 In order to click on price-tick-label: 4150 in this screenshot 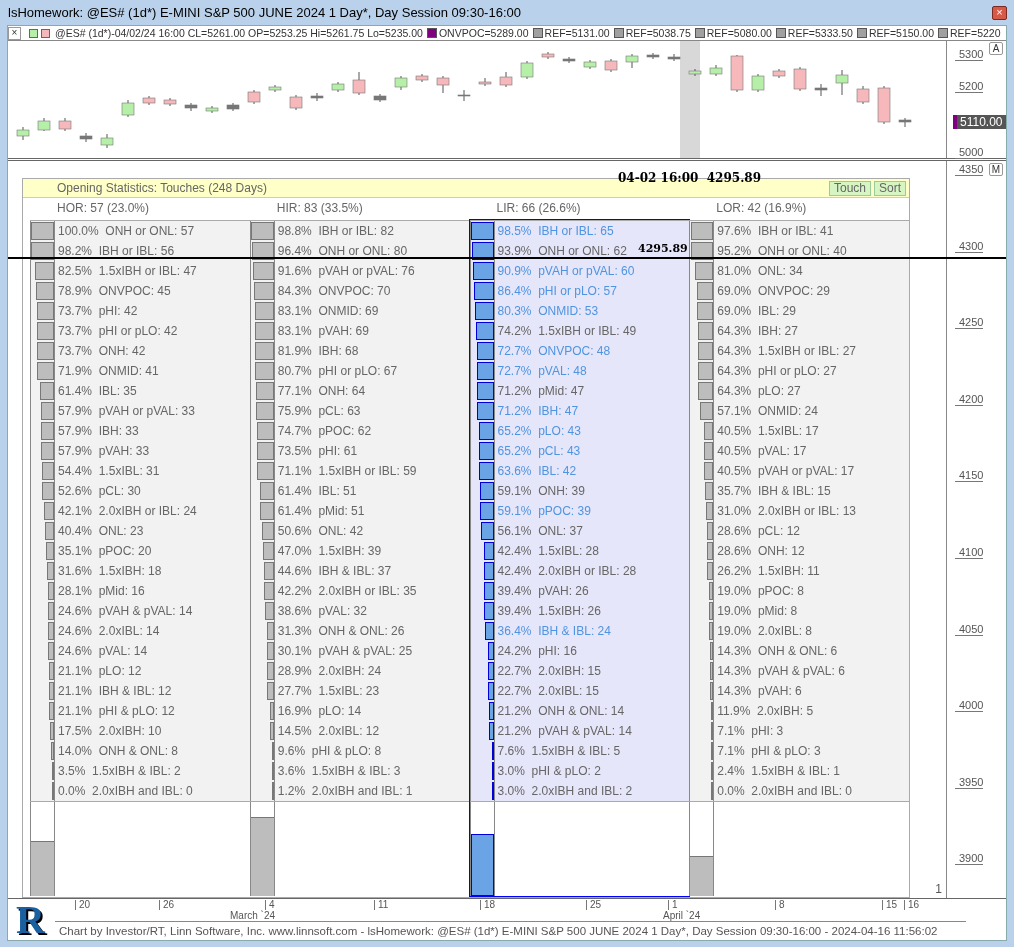, I will do `click(969, 476)`.